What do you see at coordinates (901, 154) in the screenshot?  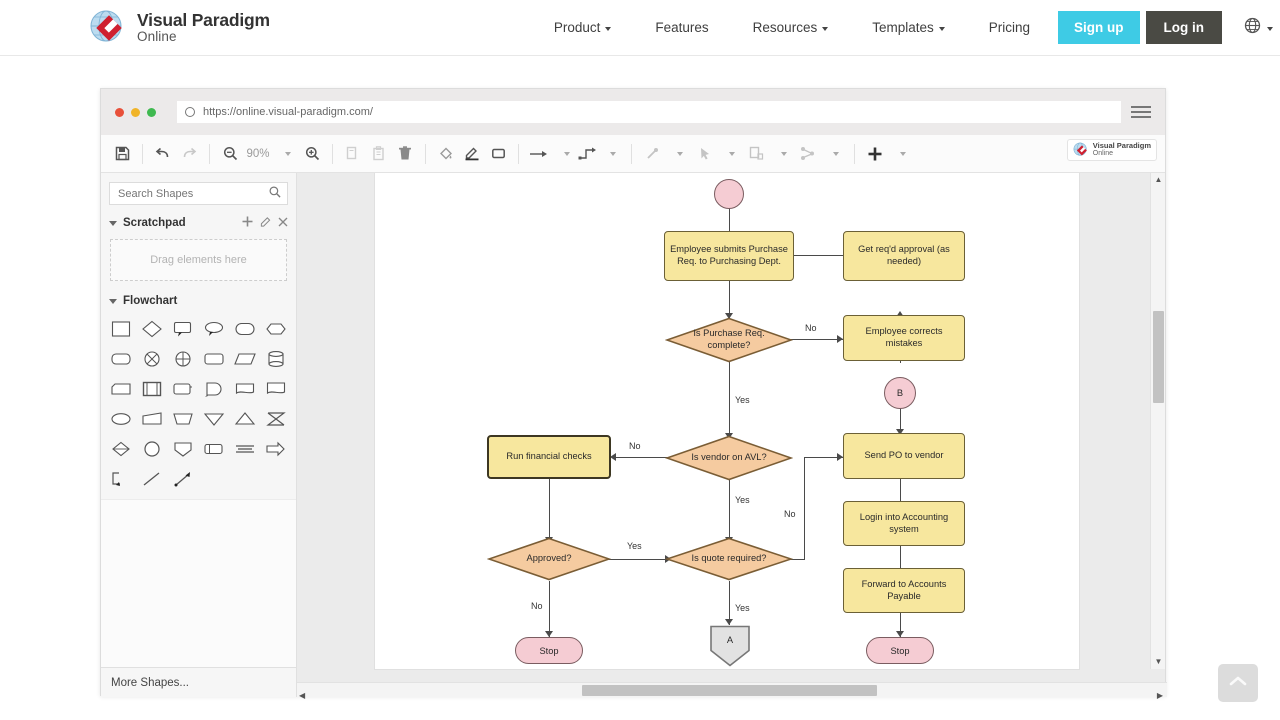 I see `add-dropdown` at bounding box center [901, 154].